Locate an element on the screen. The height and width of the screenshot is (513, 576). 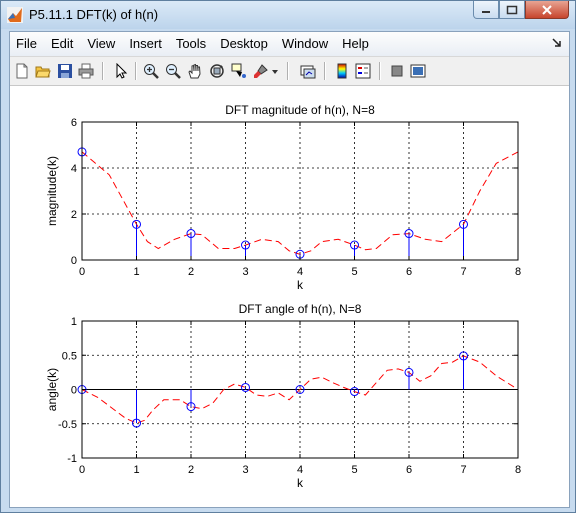
link-plot-button is located at coordinates (308, 71).